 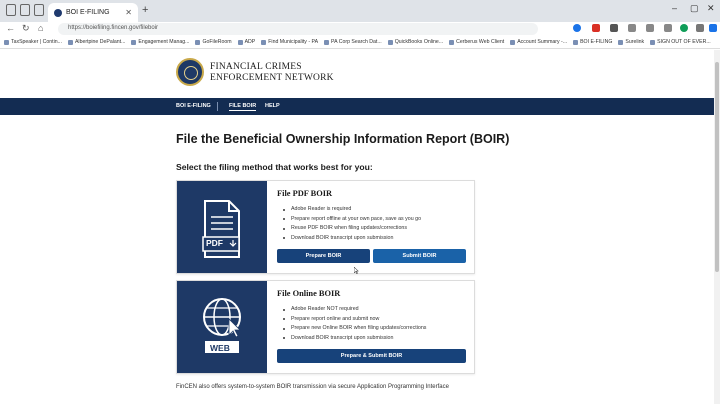 I want to click on list-item: Prepare report online and submit now, so click(x=353, y=320).